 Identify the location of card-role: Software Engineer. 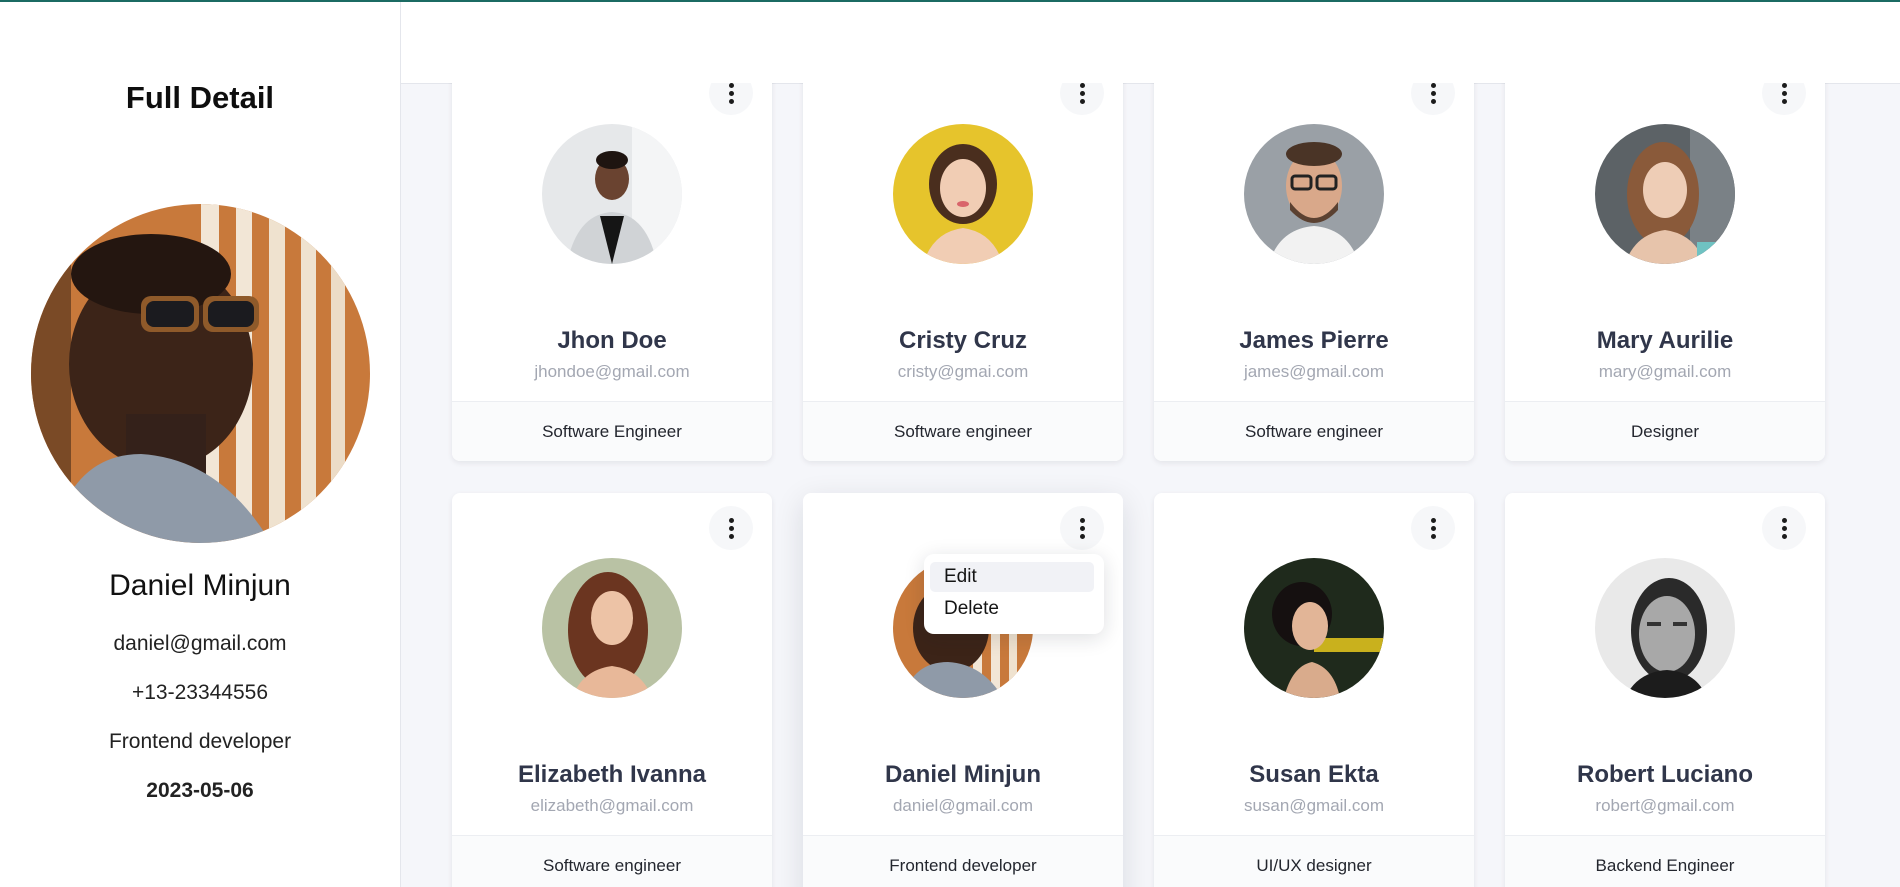
(612, 431).